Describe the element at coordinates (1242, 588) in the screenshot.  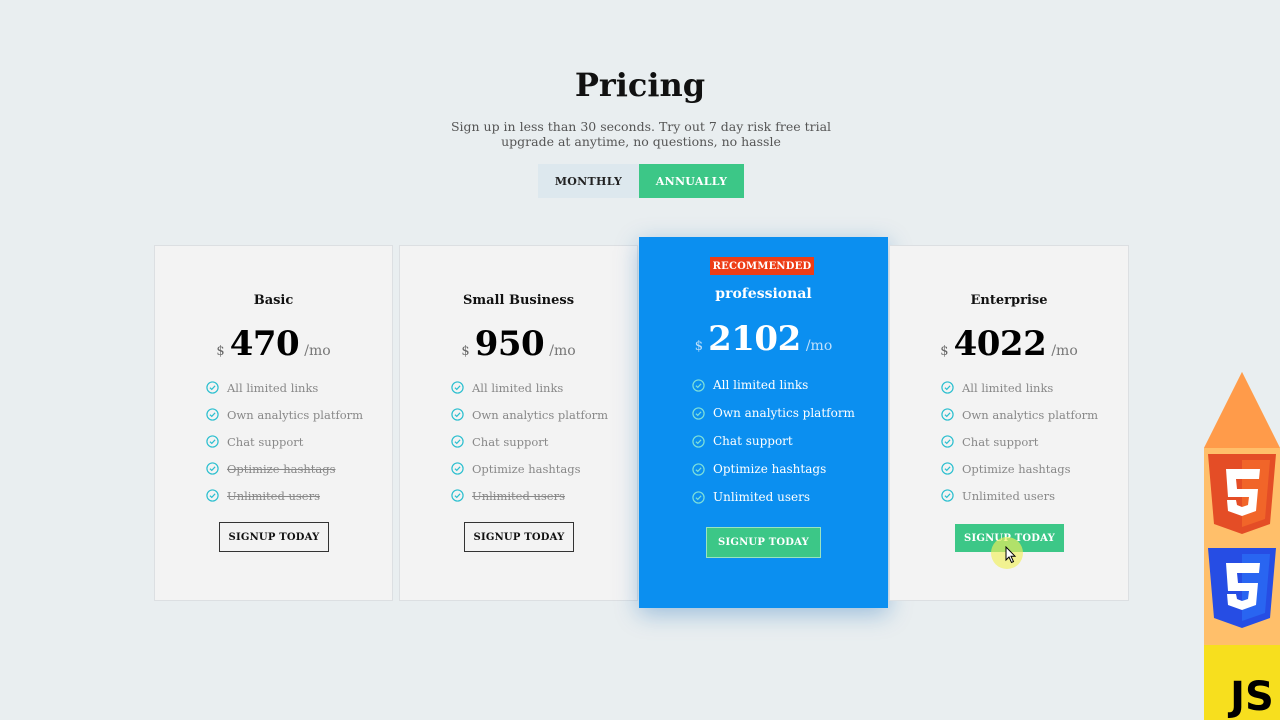
I see `css3-icon` at that location.